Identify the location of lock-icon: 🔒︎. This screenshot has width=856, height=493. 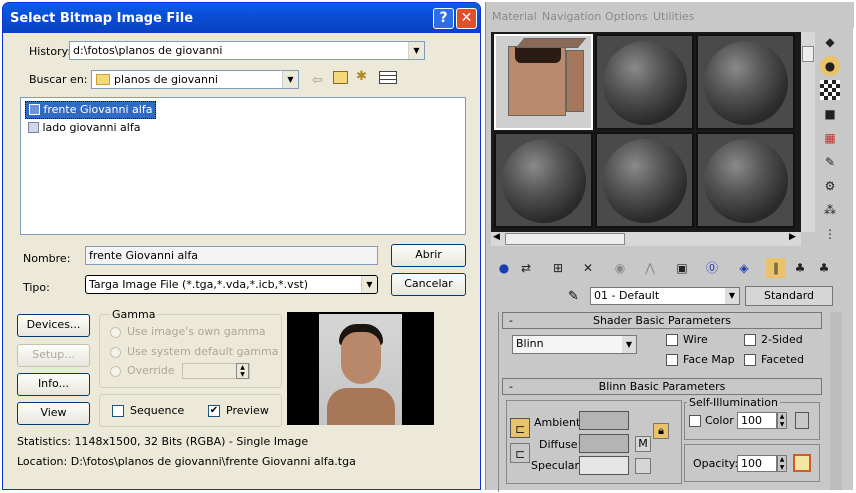
(661, 431).